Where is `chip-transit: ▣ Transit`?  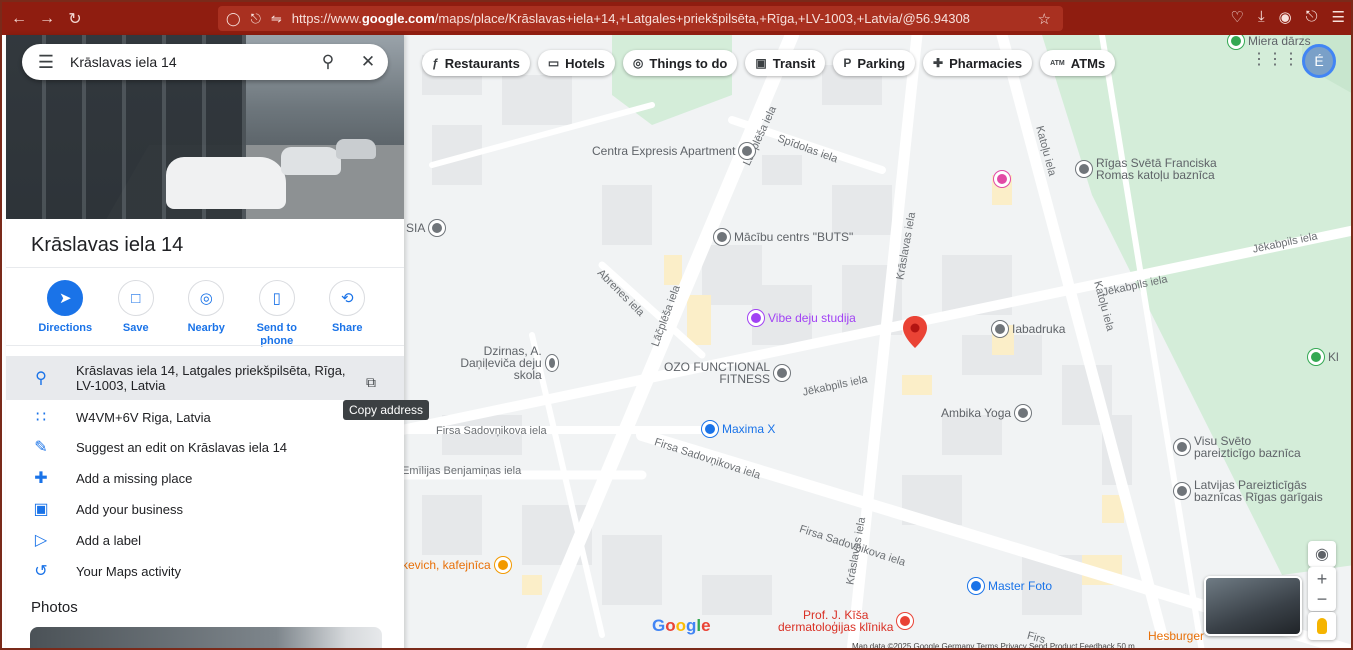 chip-transit: ▣ Transit is located at coordinates (785, 63).